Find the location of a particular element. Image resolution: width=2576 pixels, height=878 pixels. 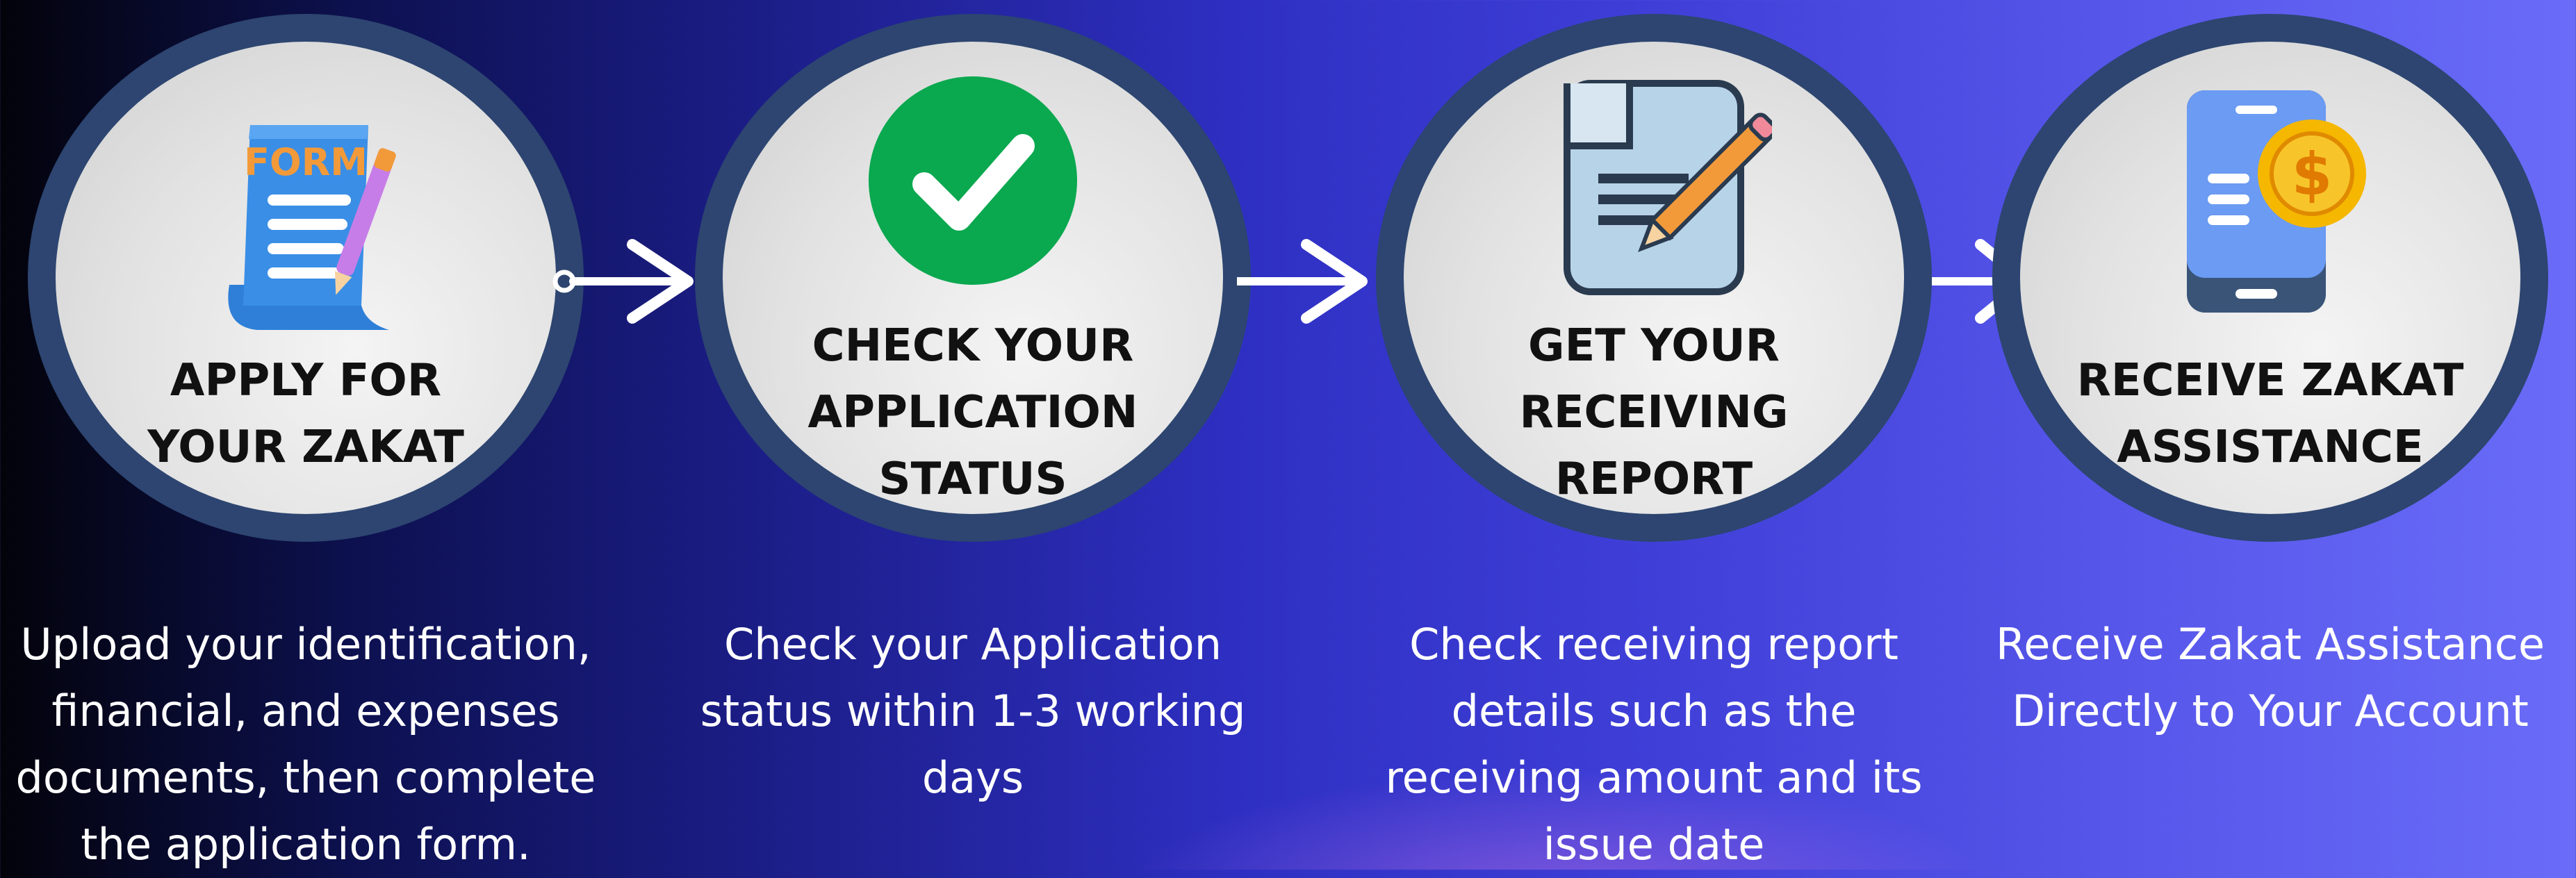

step-title: GET YOUR RECEIVING REPORT is located at coordinates (1654, 413).